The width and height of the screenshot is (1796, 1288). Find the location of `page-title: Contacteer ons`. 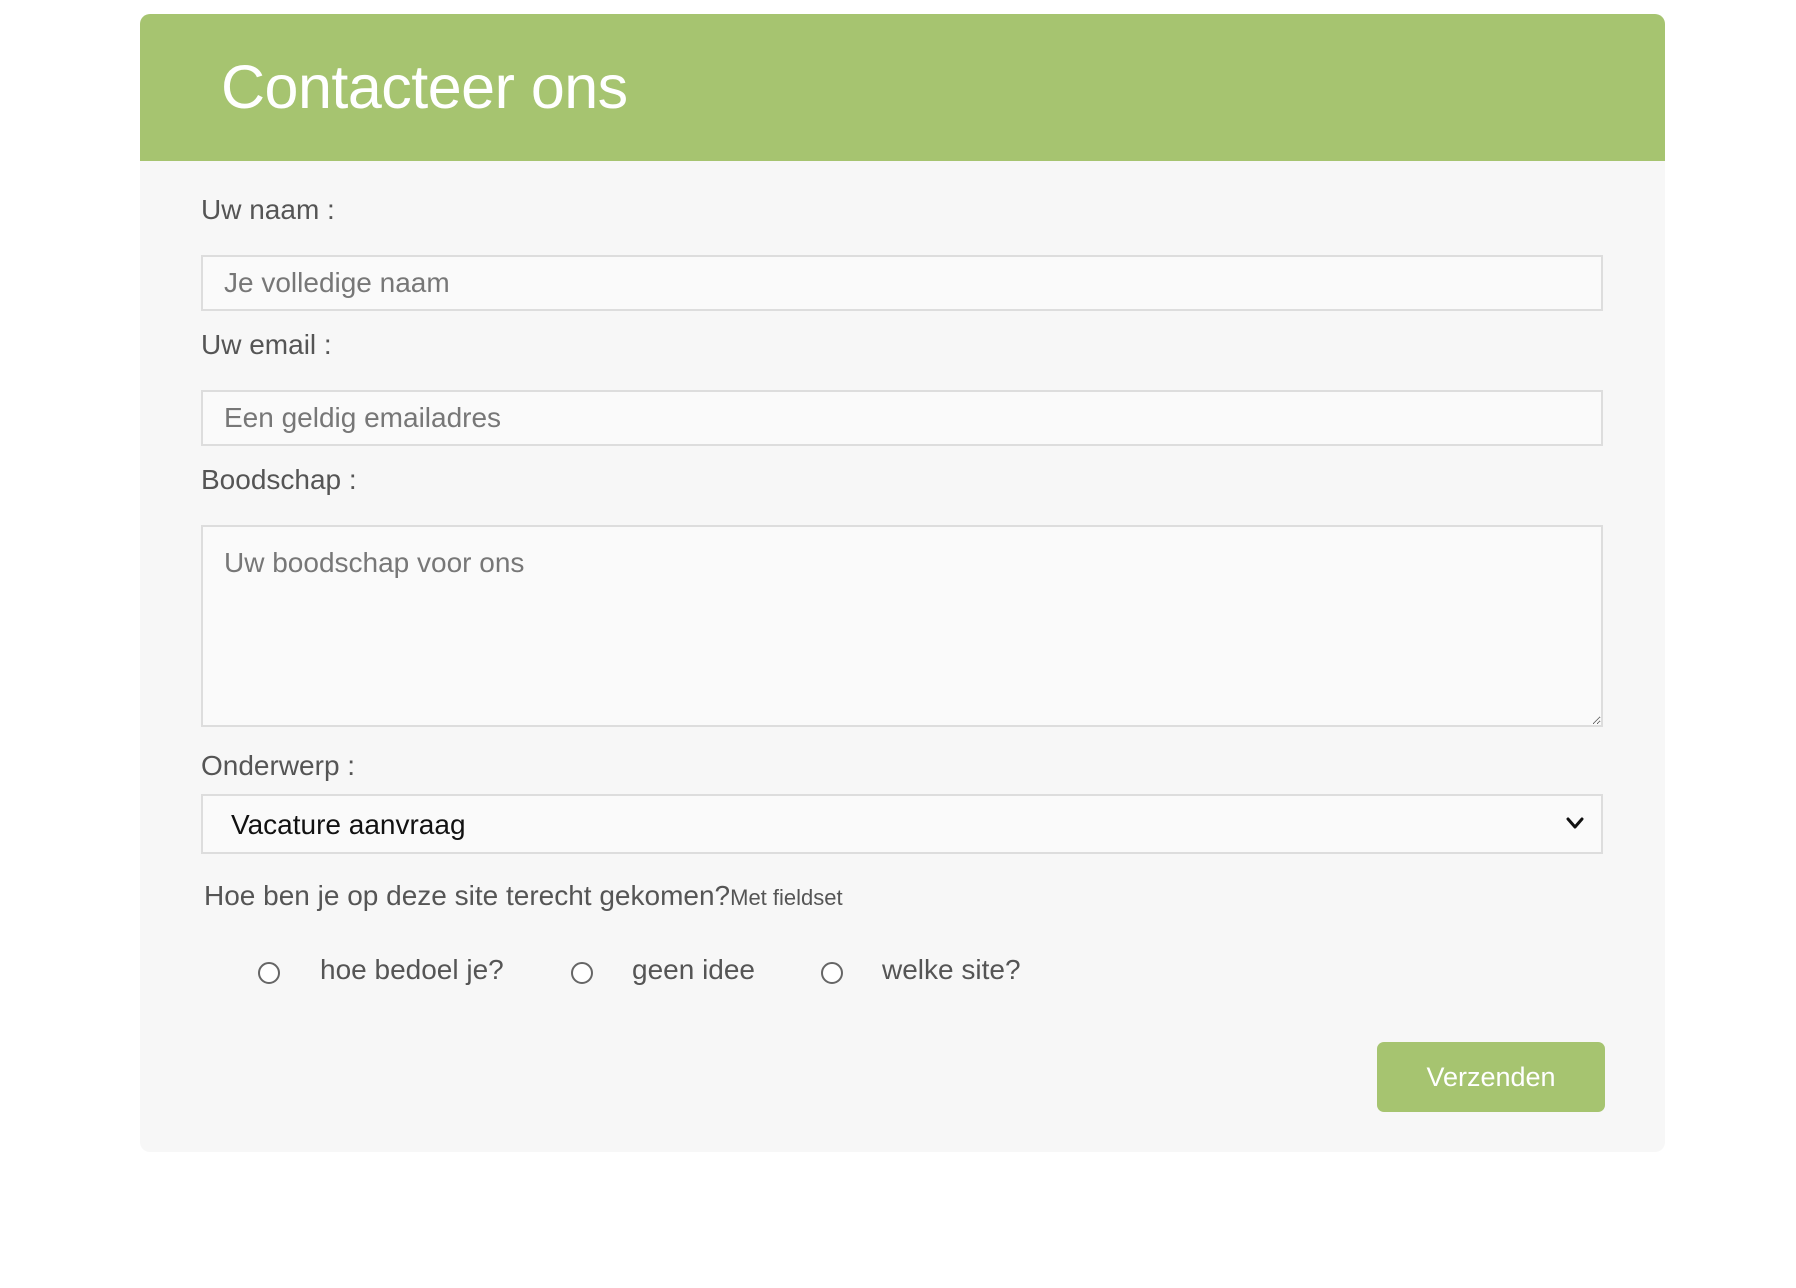

page-title: Contacteer ons is located at coordinates (424, 87).